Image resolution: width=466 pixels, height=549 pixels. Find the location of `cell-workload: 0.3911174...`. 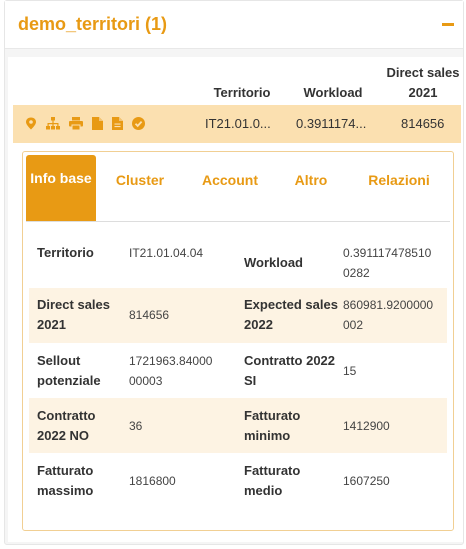

cell-workload: 0.3911174... is located at coordinates (331, 123).